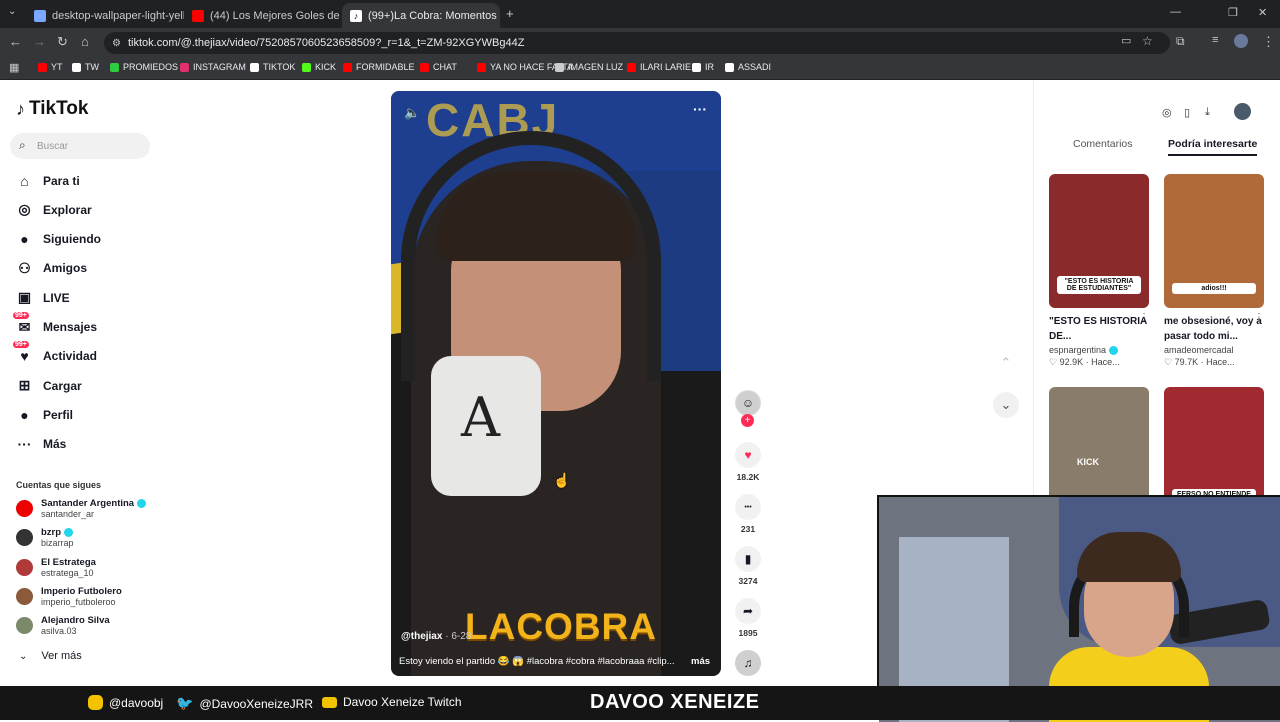 The height and width of the screenshot is (722, 1280). What do you see at coordinates (24, 508) in the screenshot?
I see `avatar` at bounding box center [24, 508].